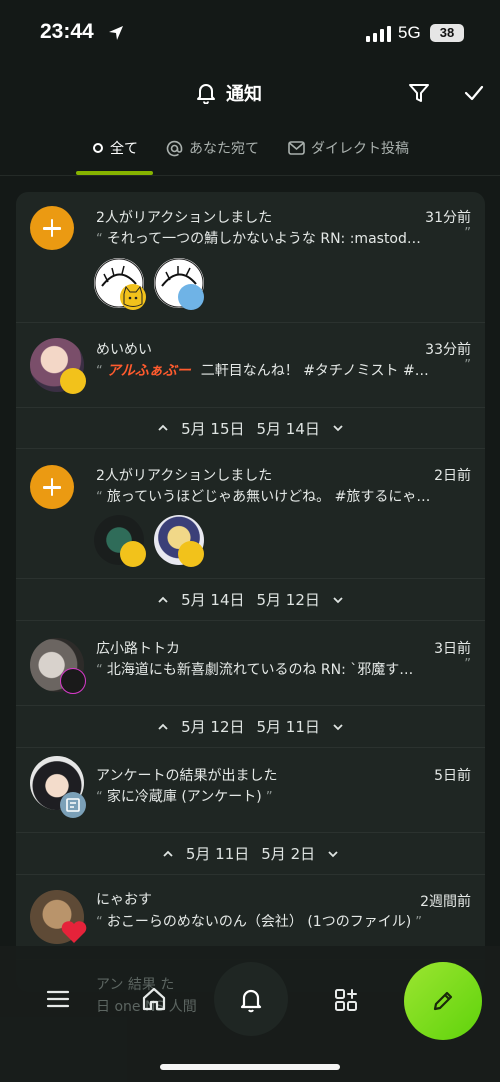 Image resolution: width=500 pixels, height=1082 pixels. What do you see at coordinates (224, 149) in the screenshot?
I see `tab-mentions-label: あなた宛て` at bounding box center [224, 149].